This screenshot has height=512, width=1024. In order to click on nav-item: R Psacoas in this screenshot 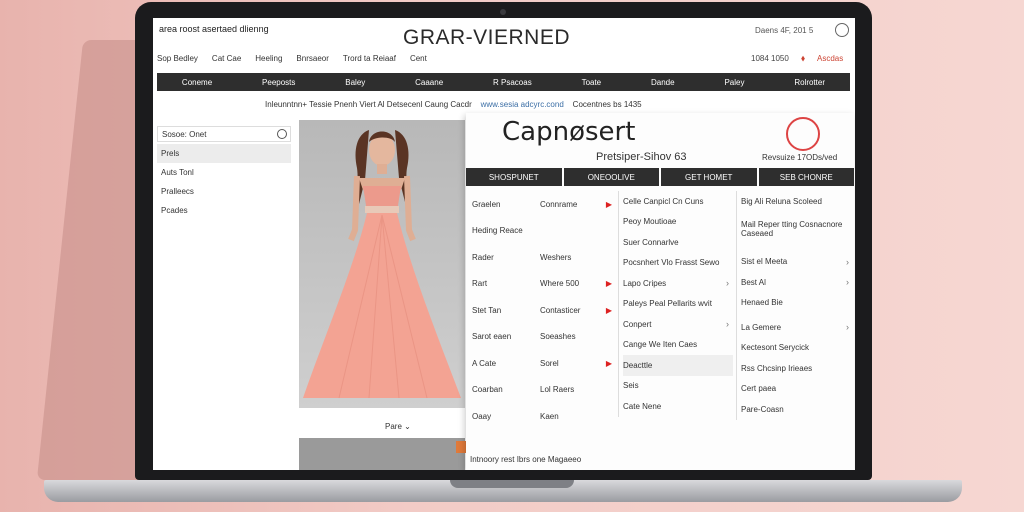, I will do `click(512, 82)`.